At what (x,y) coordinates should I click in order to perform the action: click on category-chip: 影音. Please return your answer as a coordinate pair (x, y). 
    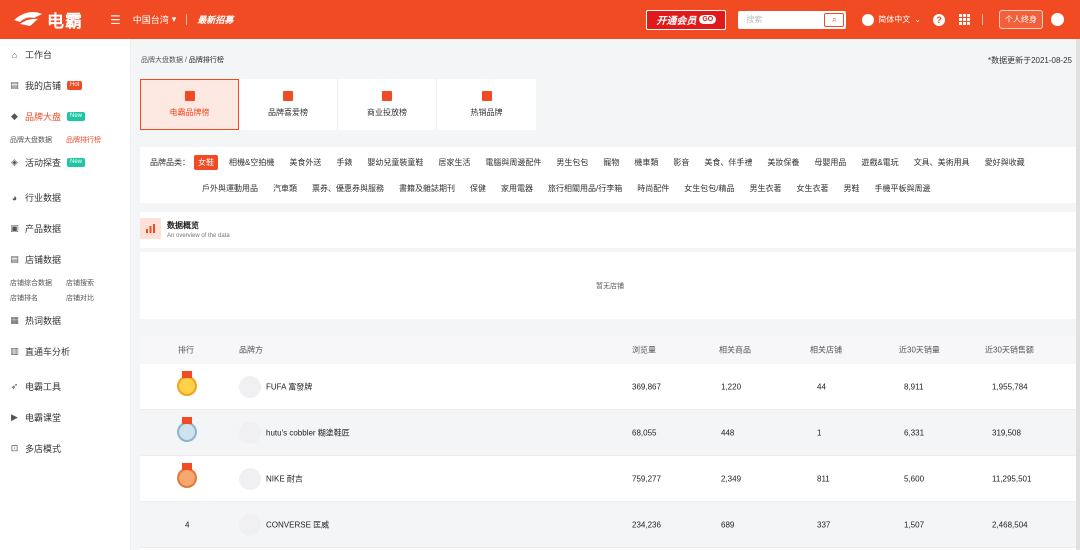
    Looking at the image, I should click on (681, 162).